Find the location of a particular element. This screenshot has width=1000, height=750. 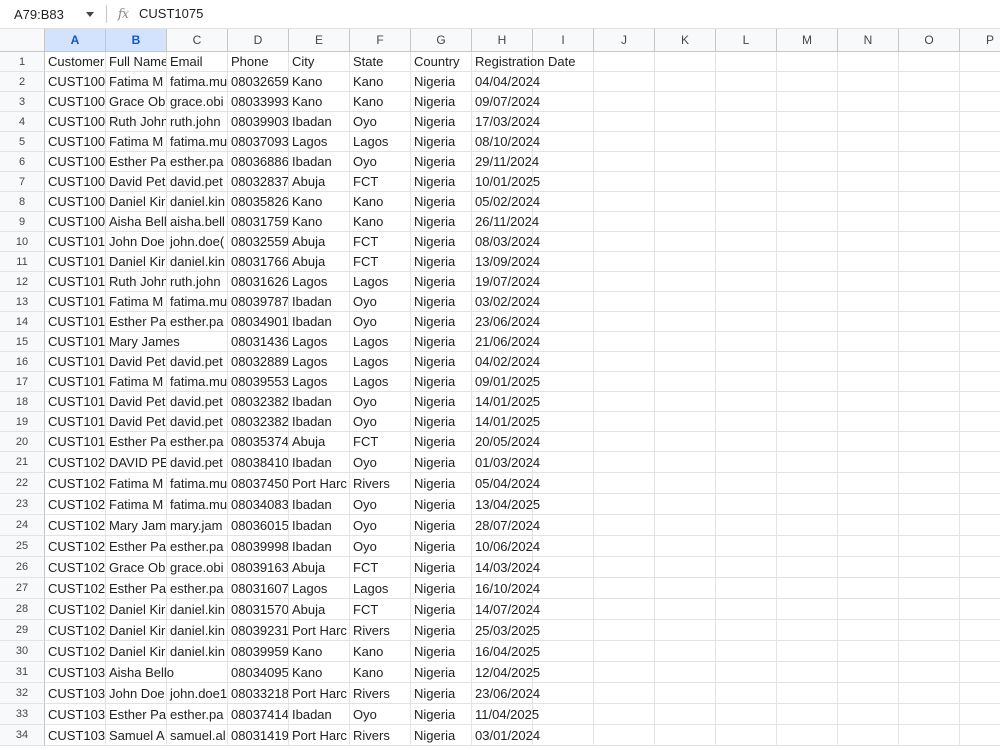

cell-d: 08032382 is located at coordinates (258, 402).